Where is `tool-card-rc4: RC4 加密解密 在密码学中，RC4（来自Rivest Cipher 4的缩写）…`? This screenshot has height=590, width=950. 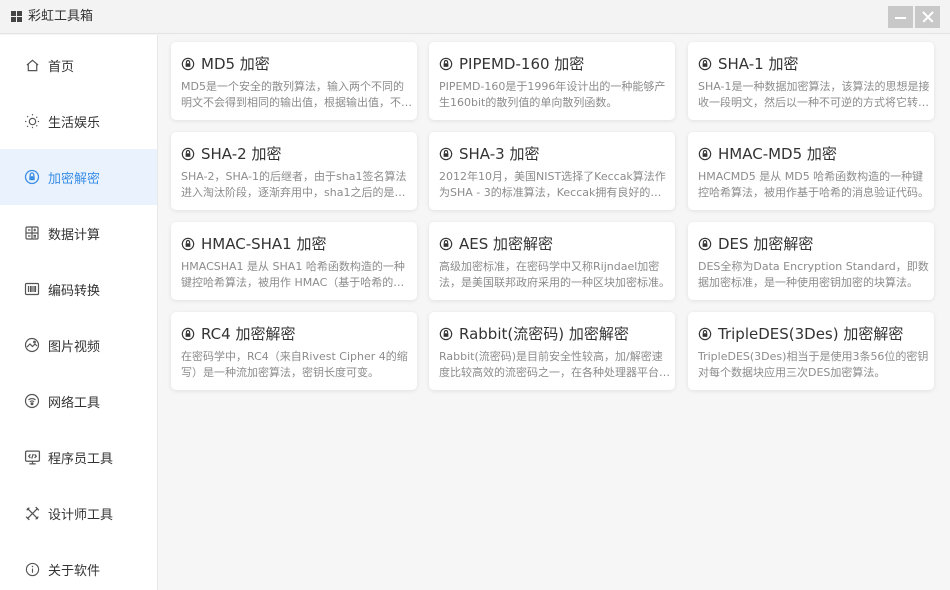
tool-card-rc4: RC4 加密解密 在密码学中，RC4（来自Rivest Cipher 4的缩写）… is located at coordinates (294, 351).